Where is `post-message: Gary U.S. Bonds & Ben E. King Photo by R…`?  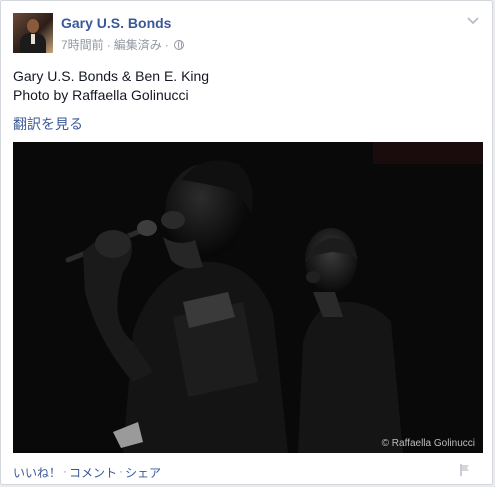 post-message: Gary U.S. Bonds & Ben E. King Photo by R… is located at coordinates (111, 86).